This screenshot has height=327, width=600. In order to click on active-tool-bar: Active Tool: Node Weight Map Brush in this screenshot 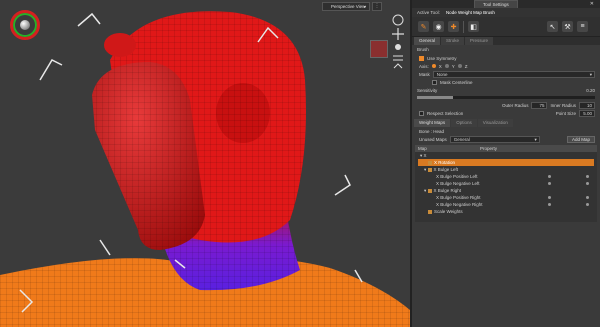, I will do `click(506, 12)`.